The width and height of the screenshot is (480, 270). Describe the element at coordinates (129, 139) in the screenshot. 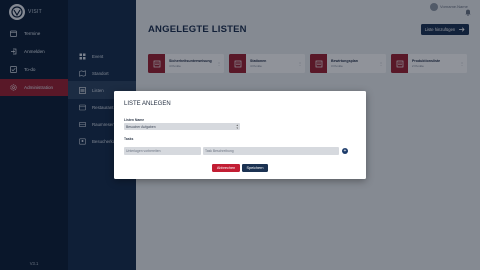

I see `tasks-label: Tasks` at that location.